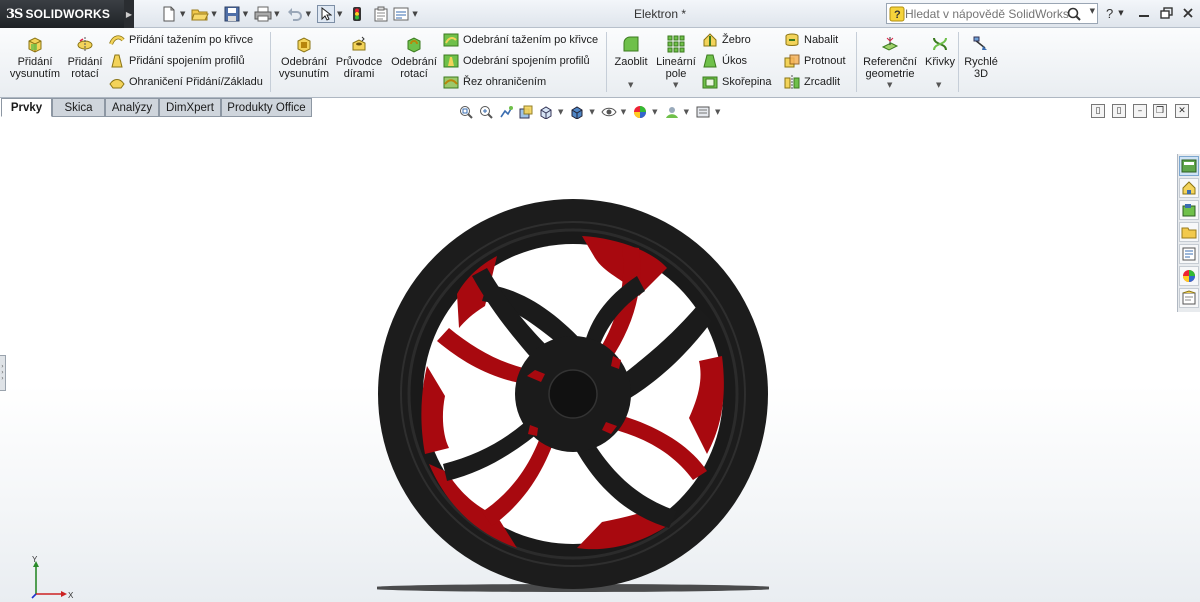 Image resolution: width=1200 pixels, height=602 pixels. What do you see at coordinates (1188, 13) in the screenshot?
I see `close-icon` at bounding box center [1188, 13].